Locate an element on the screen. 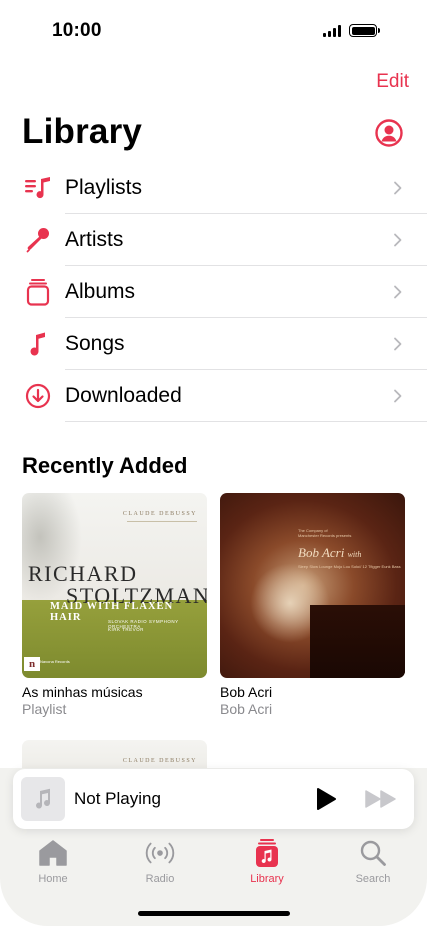 The height and width of the screenshot is (926, 427). status-bar: 10:00 is located at coordinates (213, 30).